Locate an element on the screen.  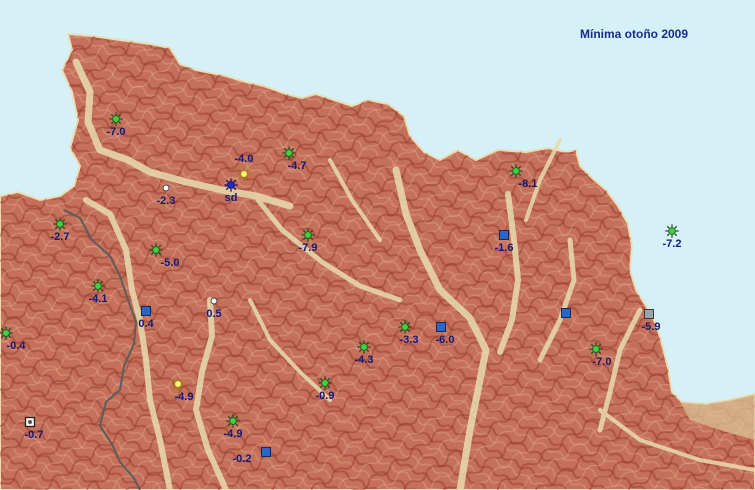
station-temperature-label: -4.7 is located at coordinates (297, 166).